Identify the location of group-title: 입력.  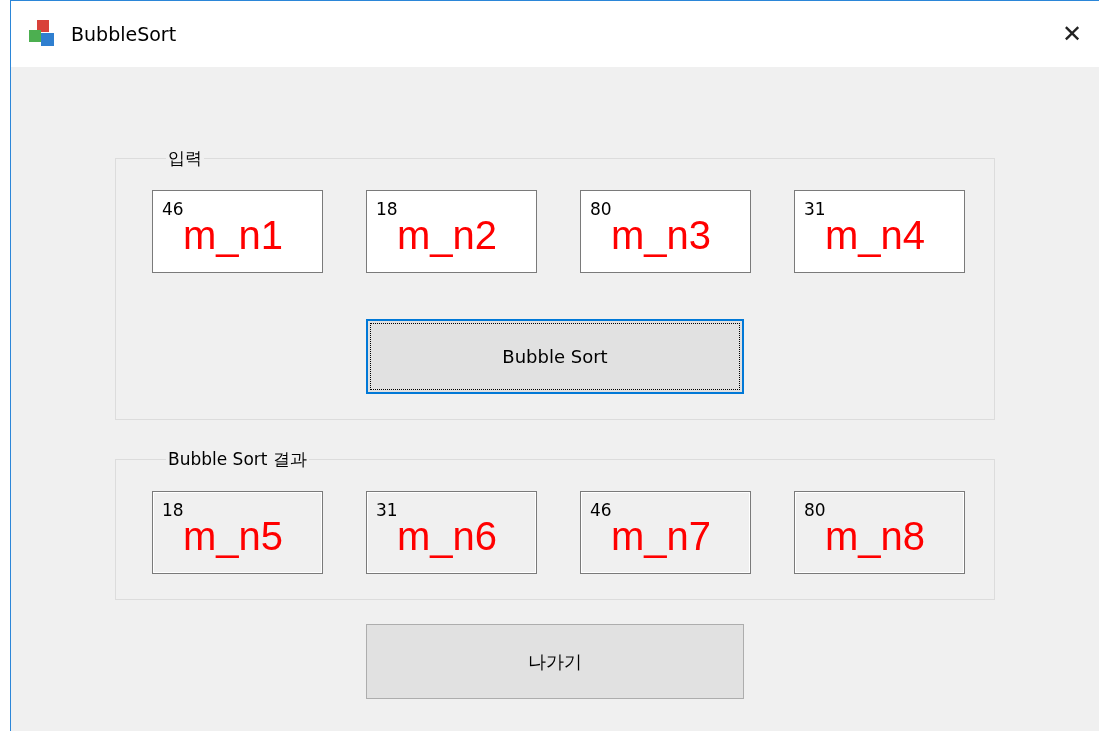
(185, 158).